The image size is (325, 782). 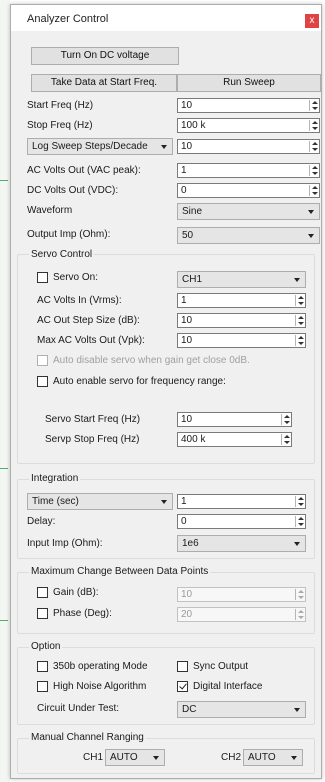 I want to click on servo-control-title: Servo Control, so click(x=62, y=255).